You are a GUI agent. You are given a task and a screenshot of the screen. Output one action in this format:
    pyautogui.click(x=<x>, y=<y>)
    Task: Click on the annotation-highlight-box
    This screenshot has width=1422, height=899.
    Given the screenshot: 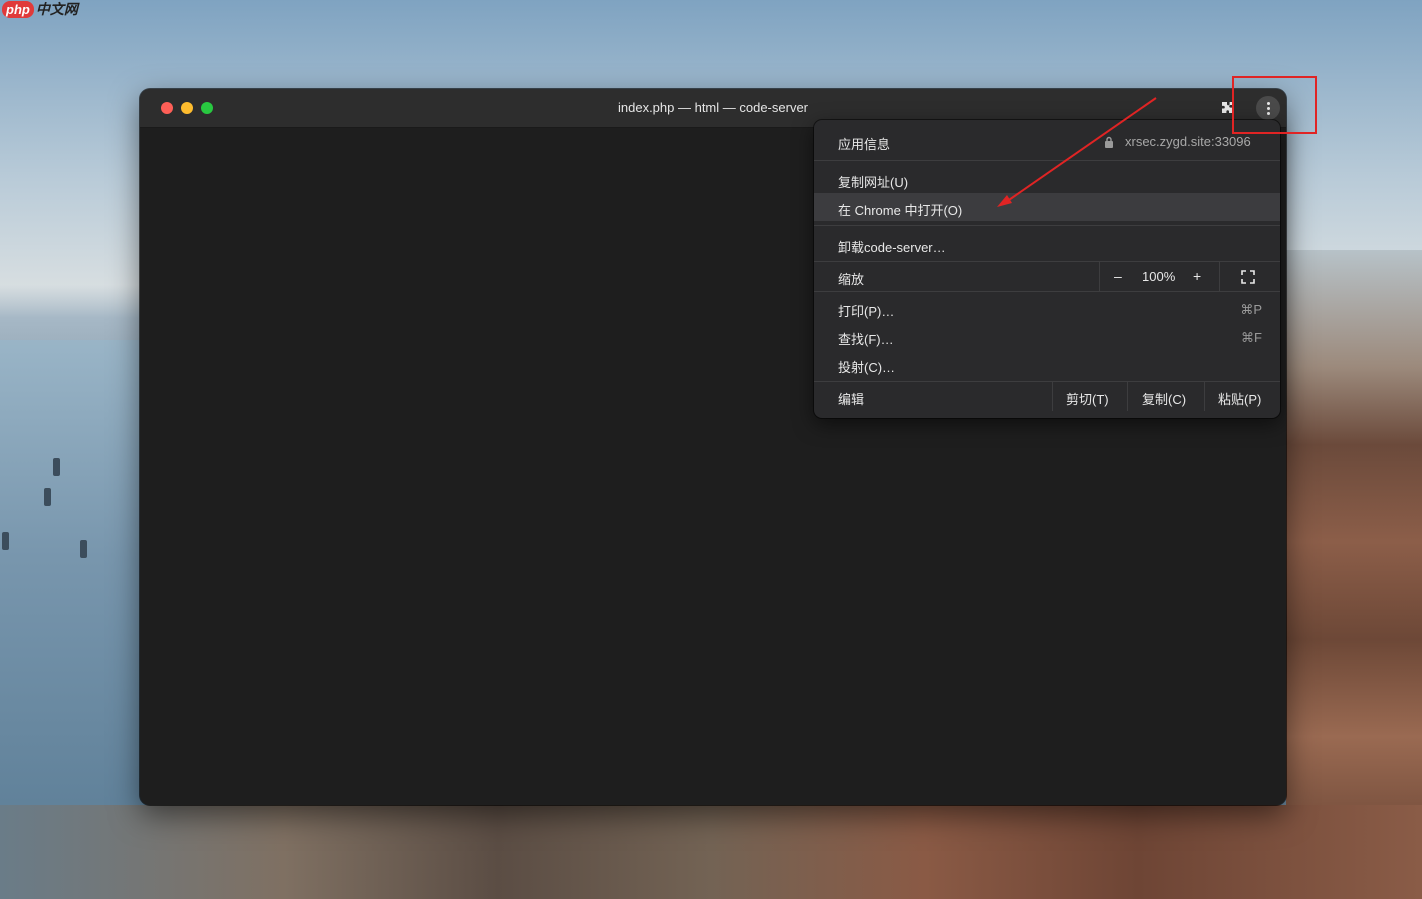 What is the action you would take?
    pyautogui.click(x=1274, y=105)
    